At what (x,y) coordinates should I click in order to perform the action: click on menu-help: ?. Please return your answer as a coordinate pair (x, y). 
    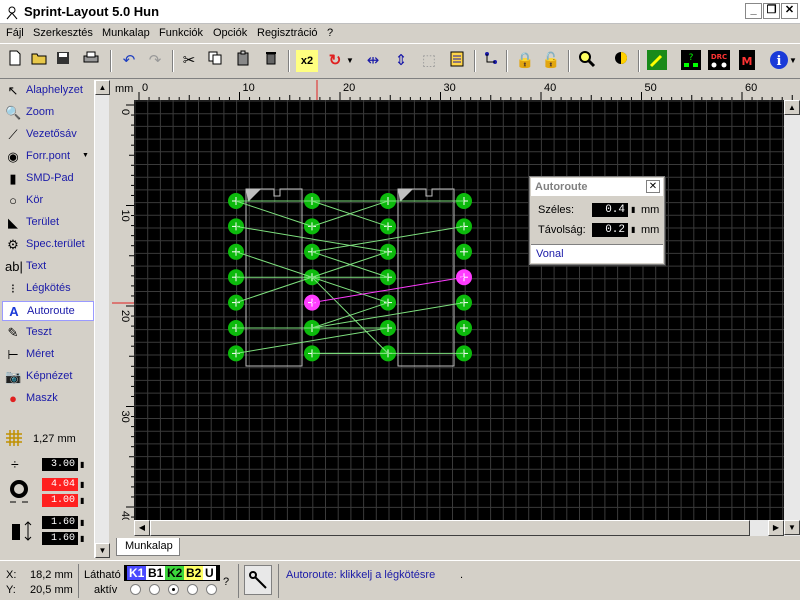
    Looking at the image, I should click on (330, 33).